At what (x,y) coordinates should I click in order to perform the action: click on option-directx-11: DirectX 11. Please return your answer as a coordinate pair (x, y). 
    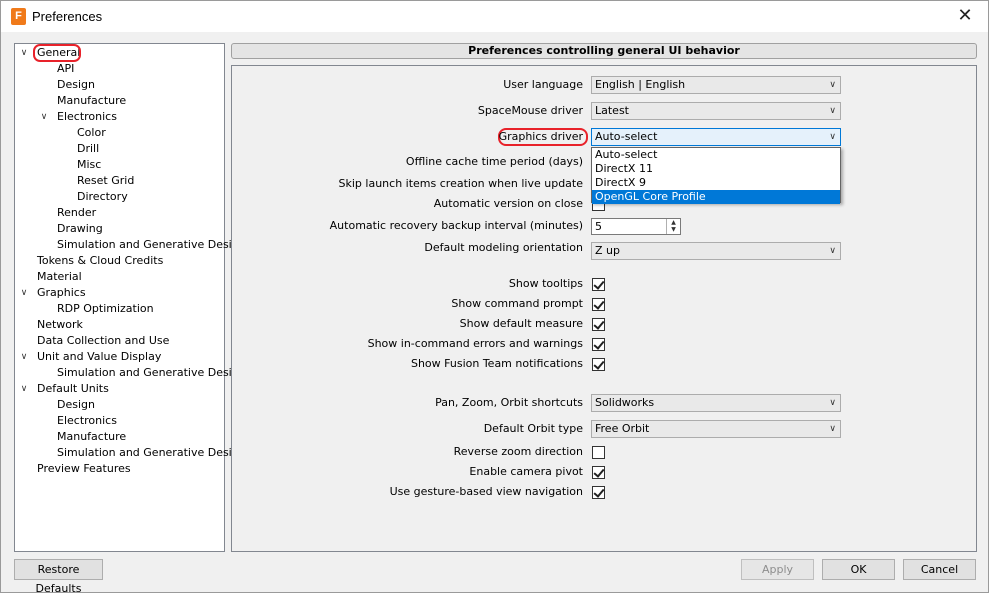
    Looking at the image, I should click on (716, 169).